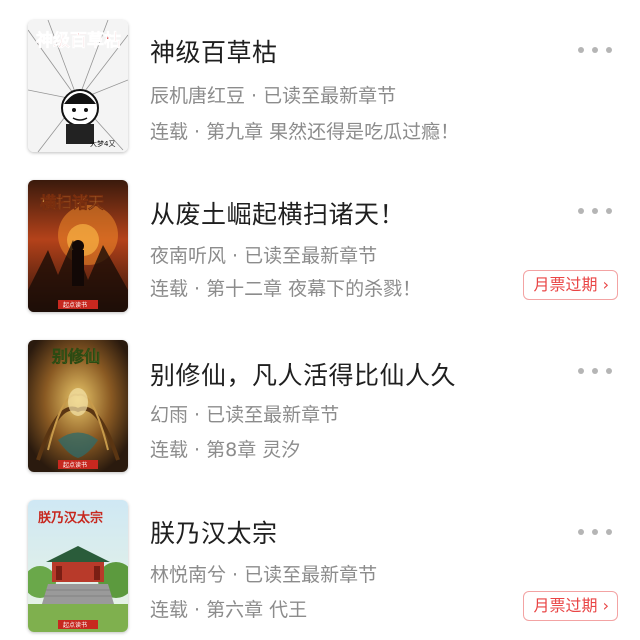 The width and height of the screenshot is (640, 640). I want to click on cover-art: 别修仙 起点读书, so click(78, 406).